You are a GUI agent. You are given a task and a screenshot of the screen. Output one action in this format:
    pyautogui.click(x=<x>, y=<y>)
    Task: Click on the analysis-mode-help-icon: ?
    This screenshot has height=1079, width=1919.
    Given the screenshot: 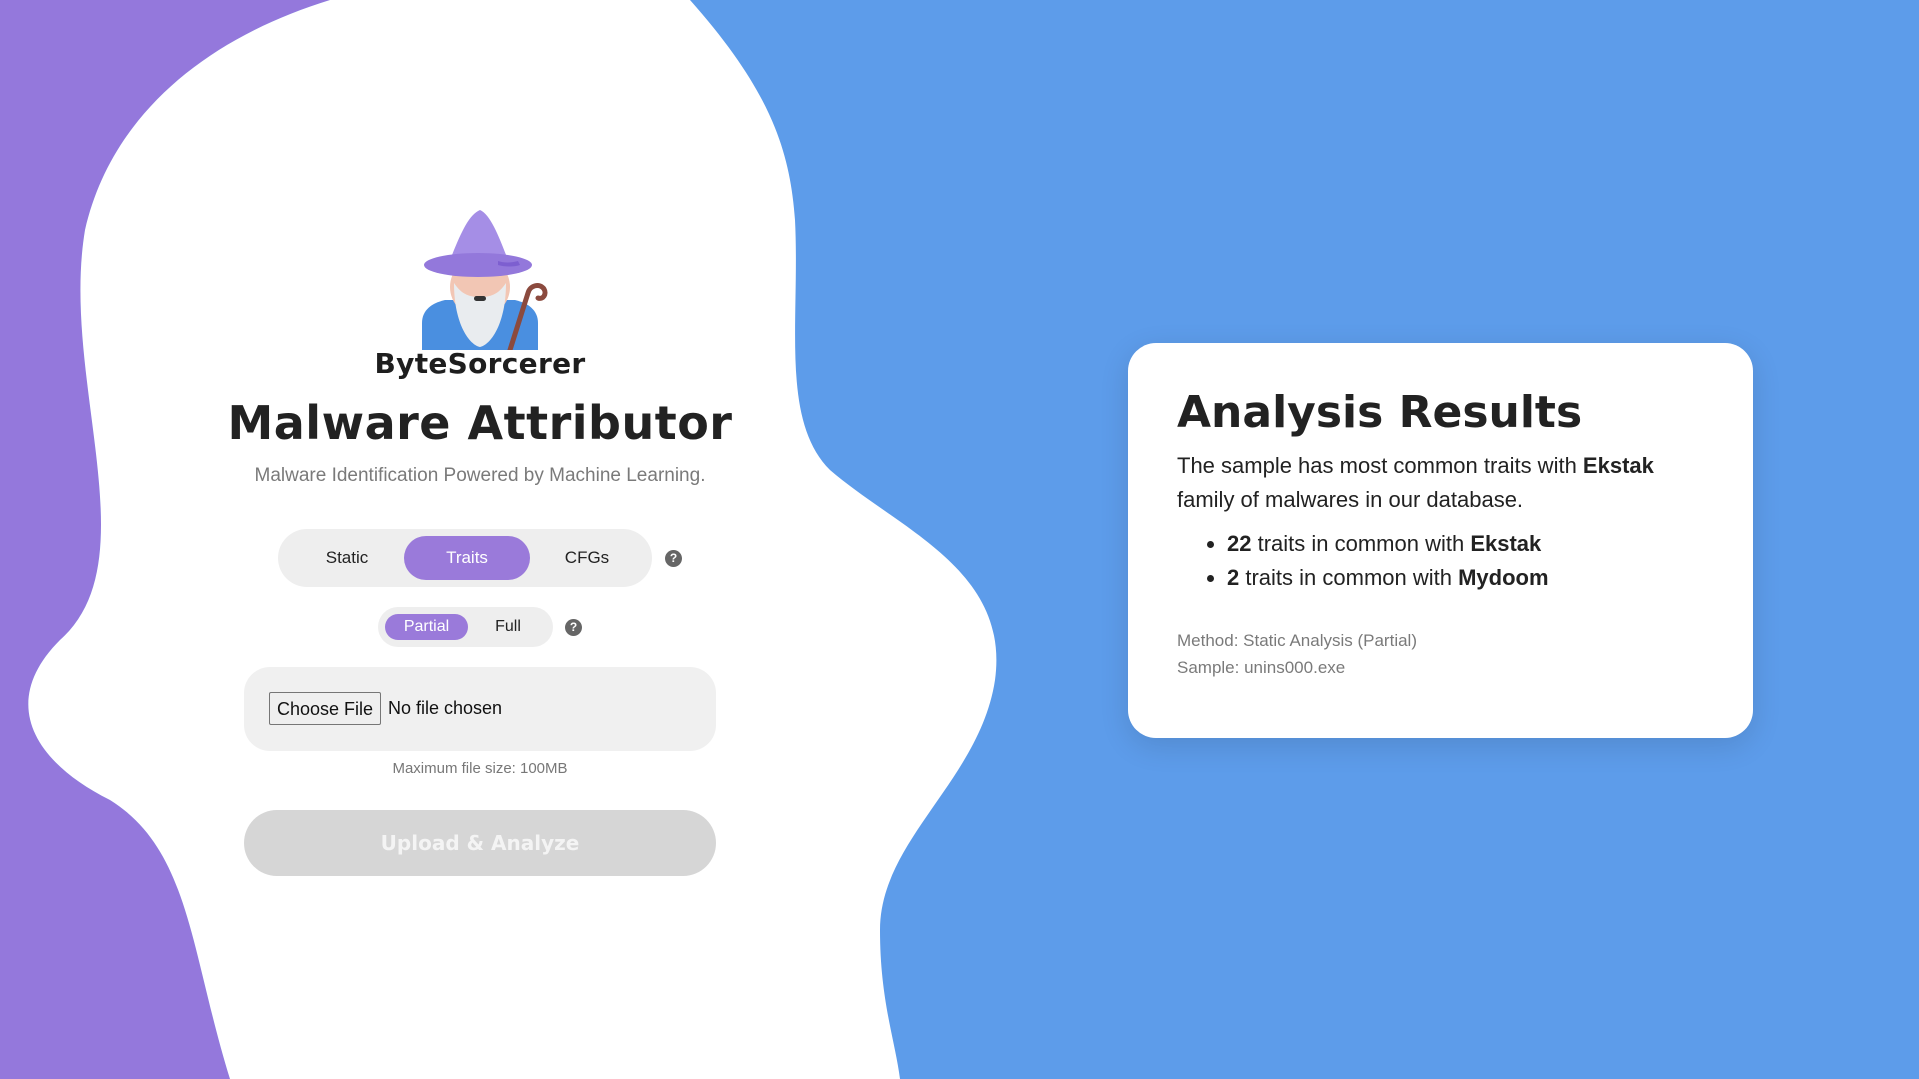 What is the action you would take?
    pyautogui.click(x=673, y=558)
    